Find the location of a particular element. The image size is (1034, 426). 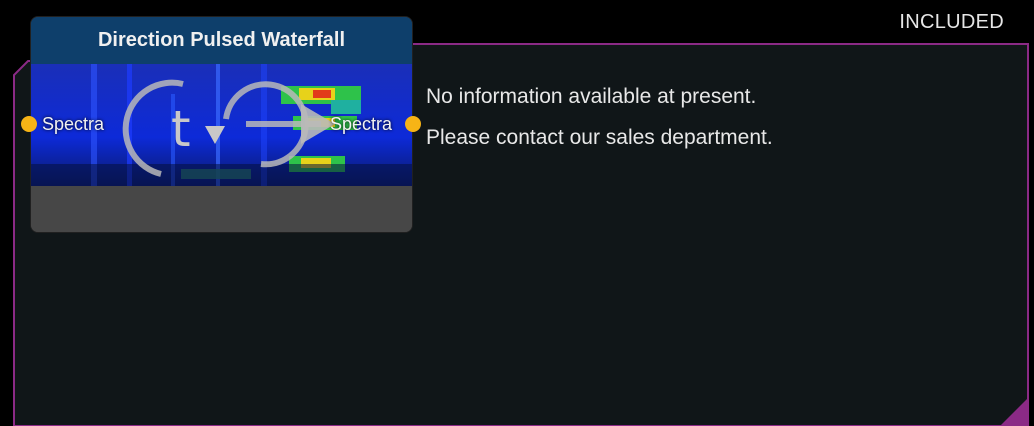

output-port is located at coordinates (413, 124).